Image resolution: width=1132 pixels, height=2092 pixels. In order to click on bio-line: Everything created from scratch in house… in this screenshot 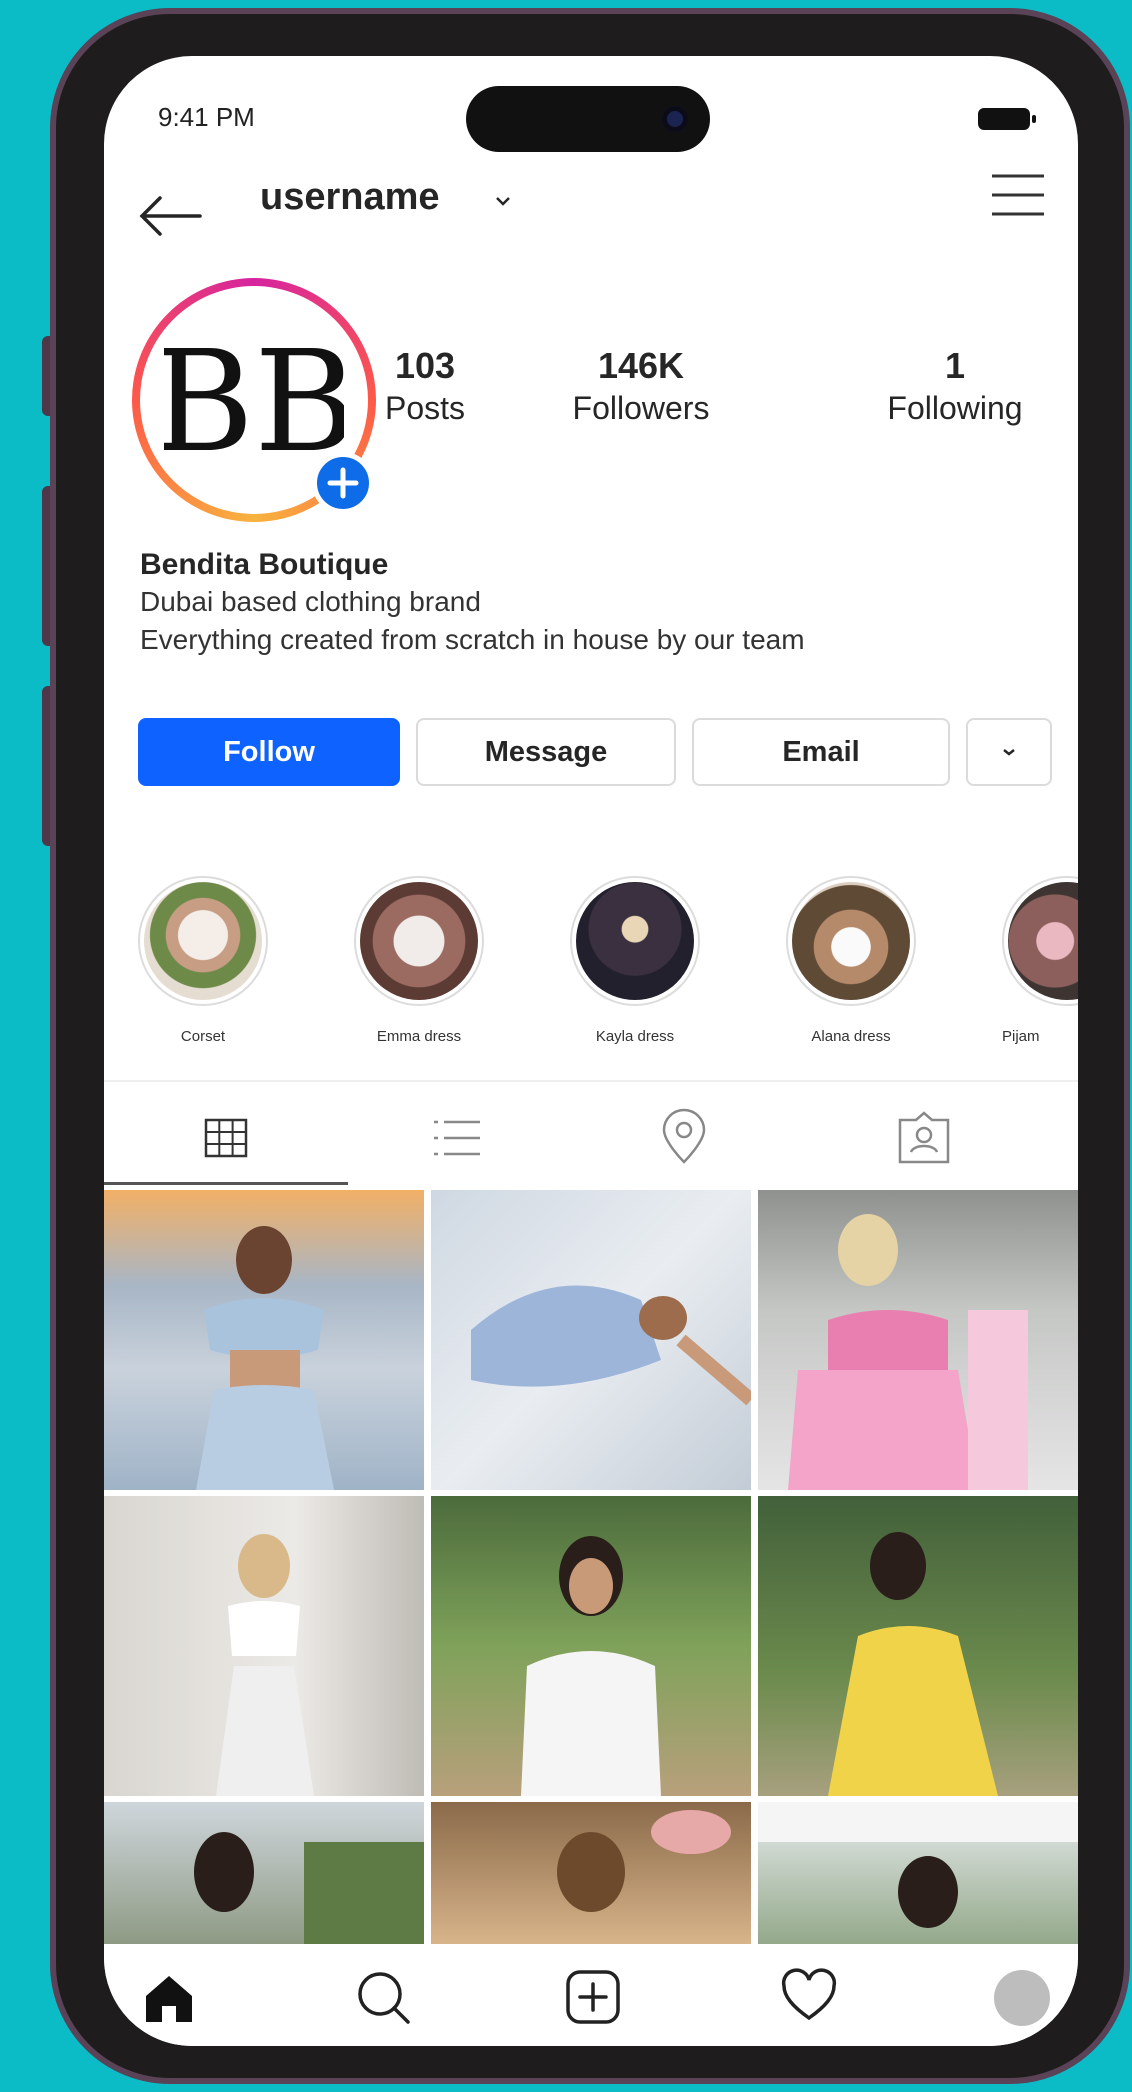, I will do `click(472, 639)`.